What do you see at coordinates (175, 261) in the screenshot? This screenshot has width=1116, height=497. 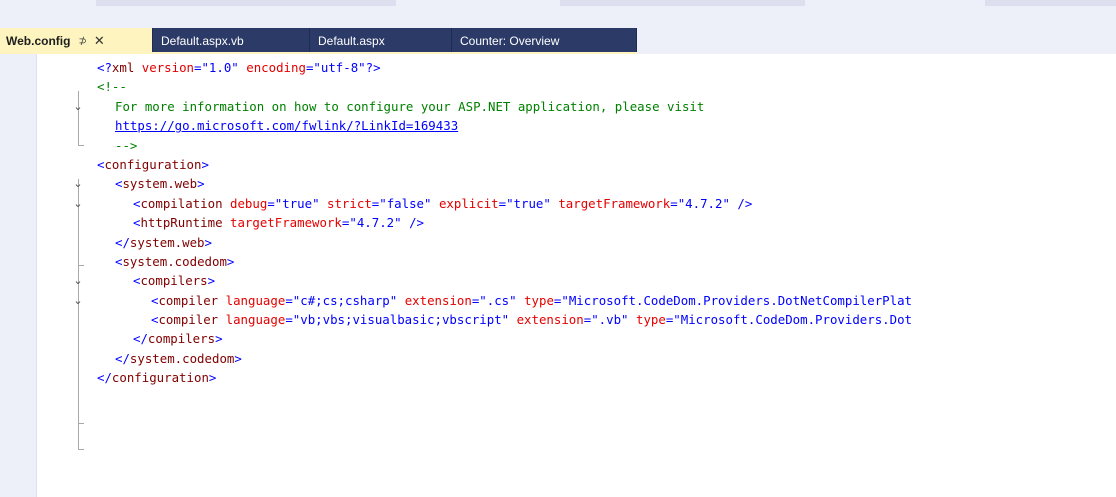 I see `system-codedom-open-tag: <system.codedom>` at bounding box center [175, 261].